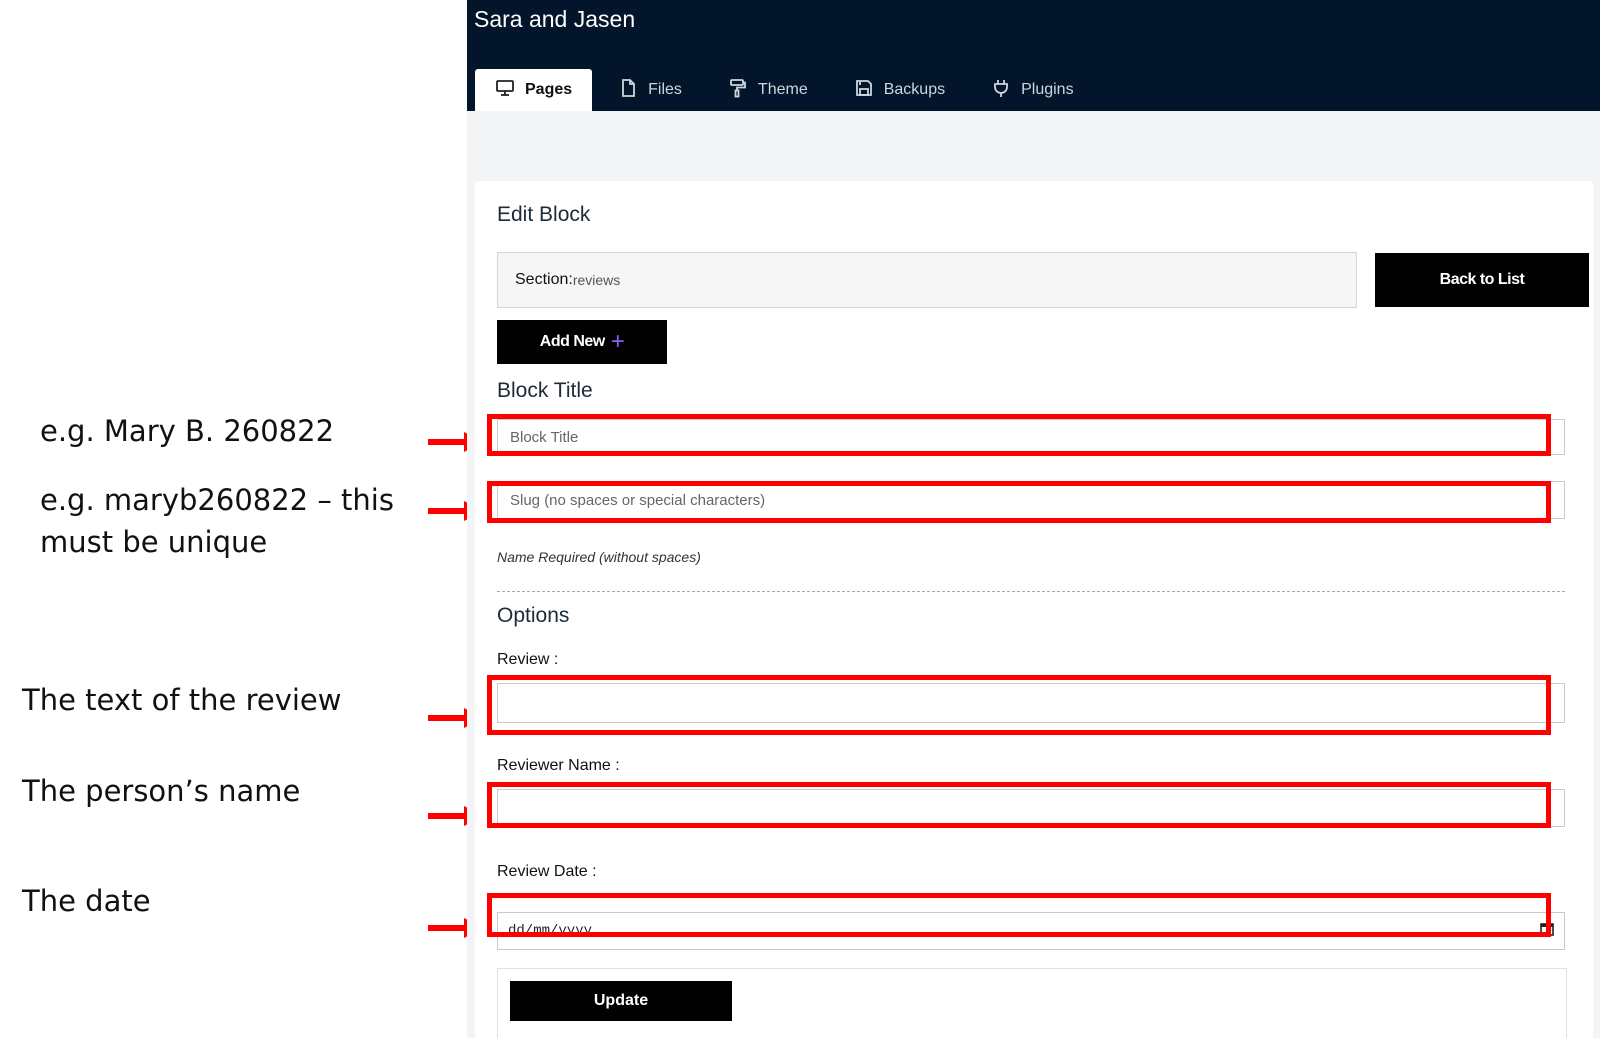 Image resolution: width=1600 pixels, height=1038 pixels. Describe the element at coordinates (1047, 89) in the screenshot. I see `tab-label: Plugins` at that location.